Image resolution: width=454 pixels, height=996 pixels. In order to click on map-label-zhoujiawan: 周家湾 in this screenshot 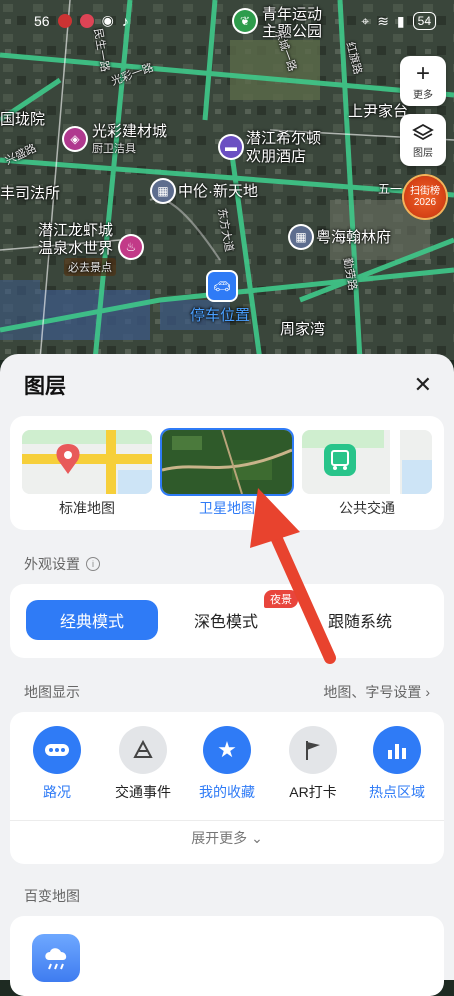, I will do `click(302, 328)`.